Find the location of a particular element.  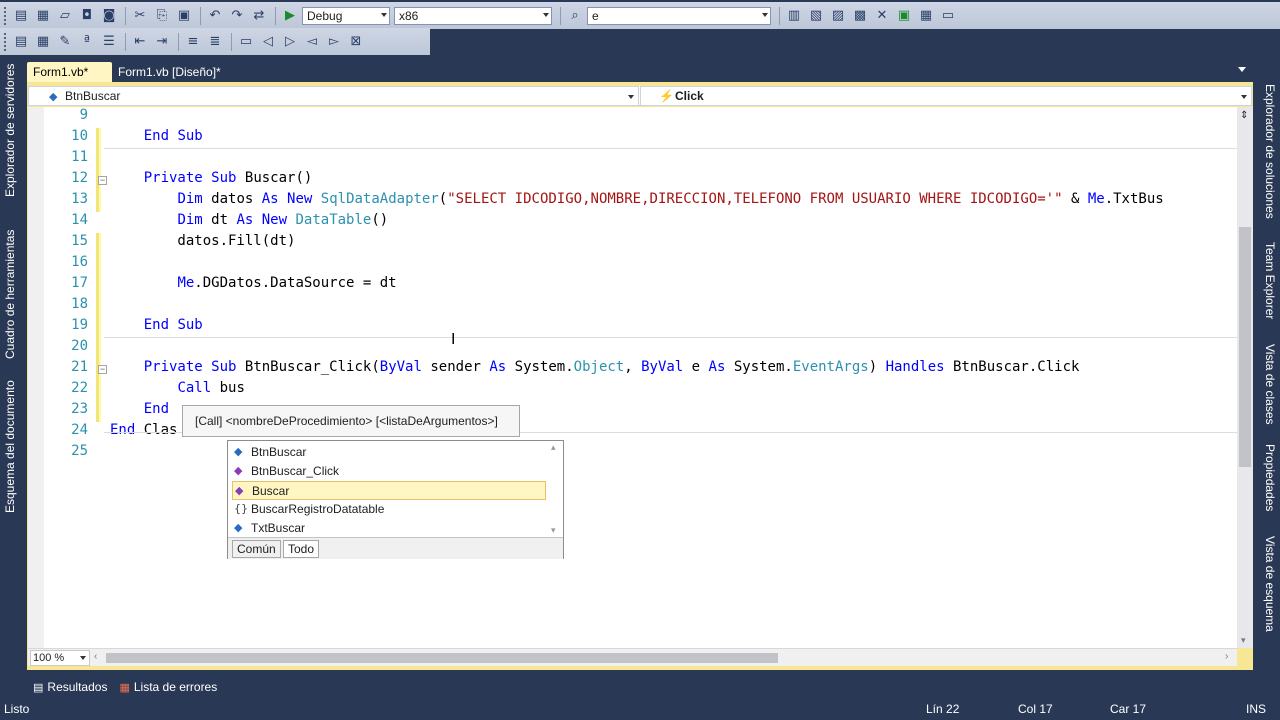

completion-item: ◆ Buscar is located at coordinates (389, 490).